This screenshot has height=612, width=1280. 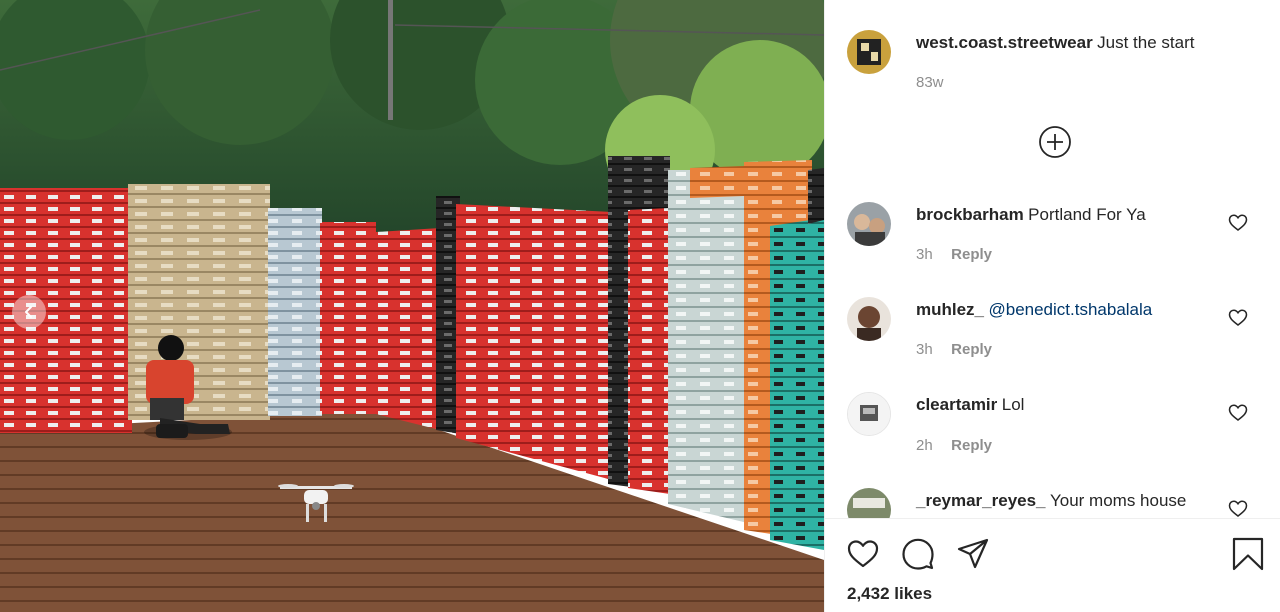 I want to click on comment-row: muhlez_ @benedict.tshabalala, so click(x=1034, y=310).